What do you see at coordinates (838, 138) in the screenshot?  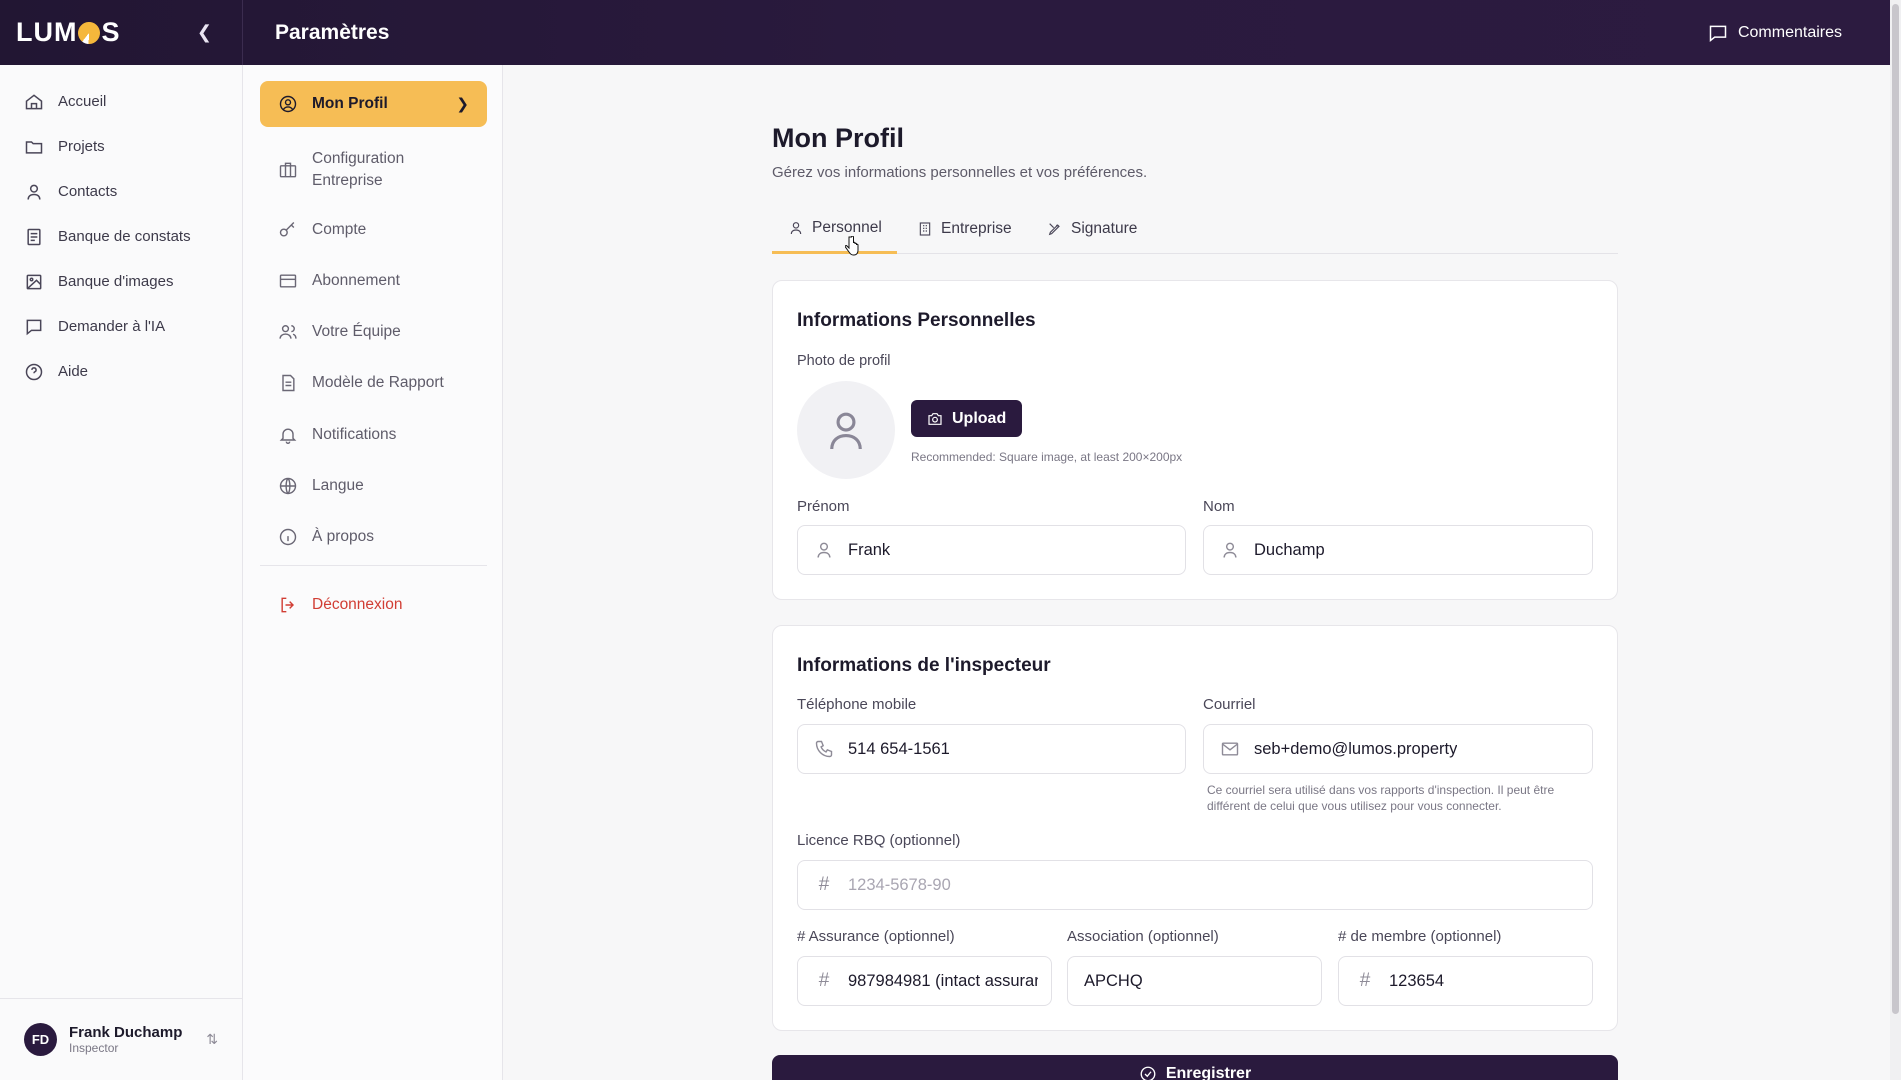 I see `page-title: Mon Profil` at bounding box center [838, 138].